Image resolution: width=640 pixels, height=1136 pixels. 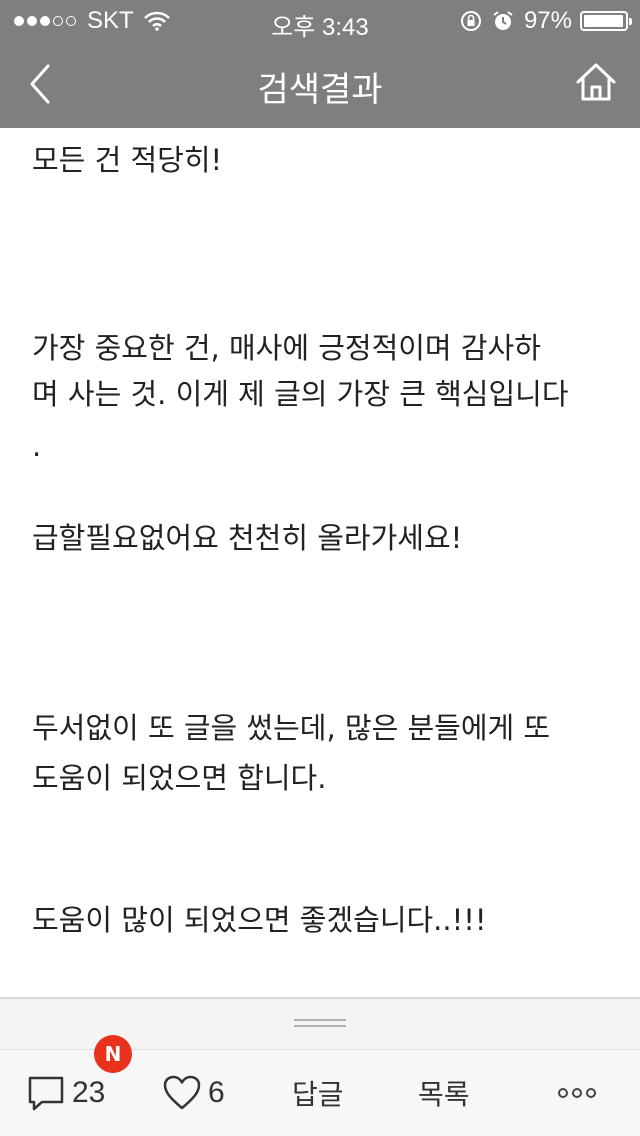 I want to click on article-line: 급할필요없어요 천천히 올라가세요!, so click(x=247, y=538).